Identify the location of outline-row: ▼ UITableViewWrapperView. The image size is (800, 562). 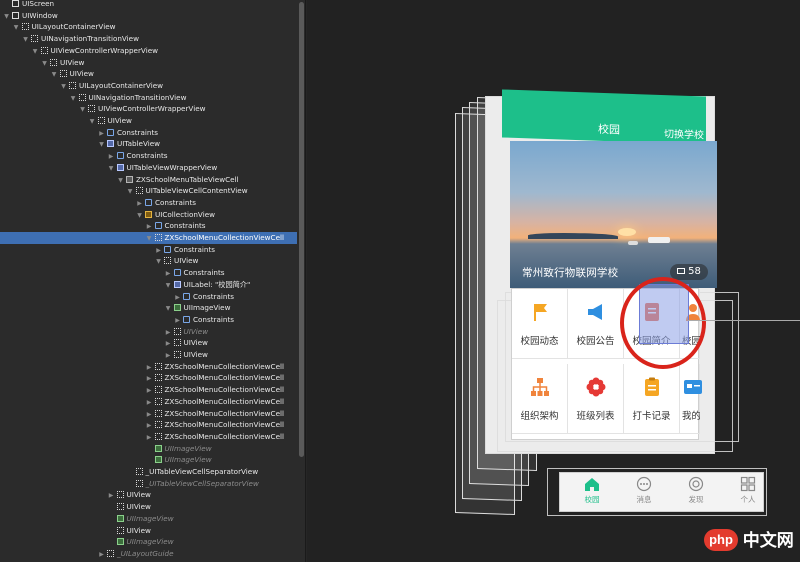
(148, 168).